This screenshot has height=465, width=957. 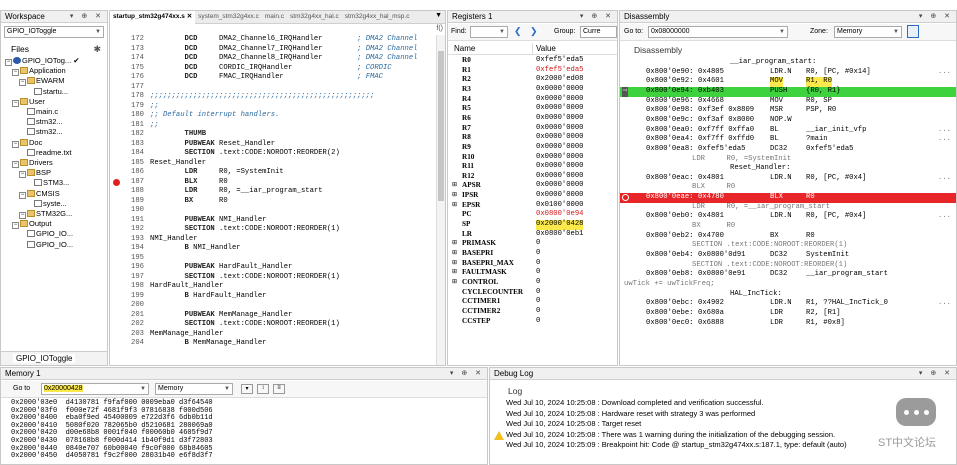 What do you see at coordinates (788, 169) in the screenshot?
I see `disasm-row: Reset_Handler:` at bounding box center [788, 169].